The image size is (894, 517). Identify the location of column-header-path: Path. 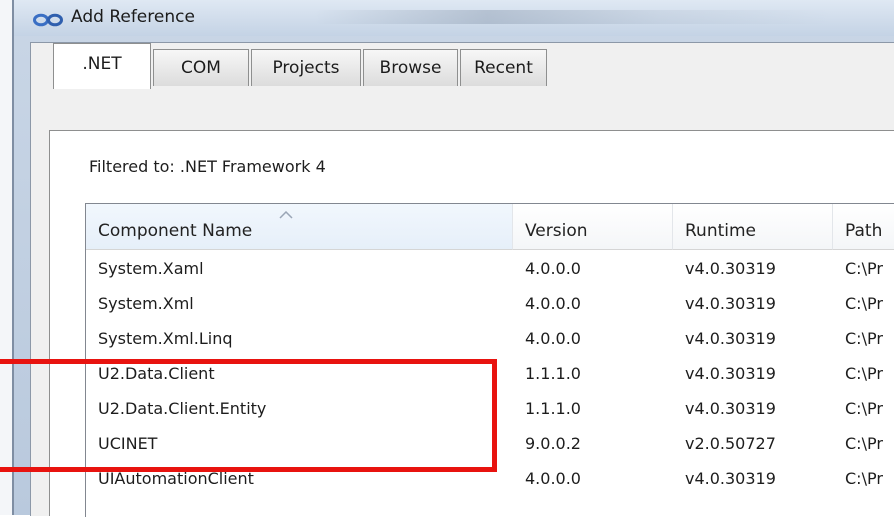
(863, 227).